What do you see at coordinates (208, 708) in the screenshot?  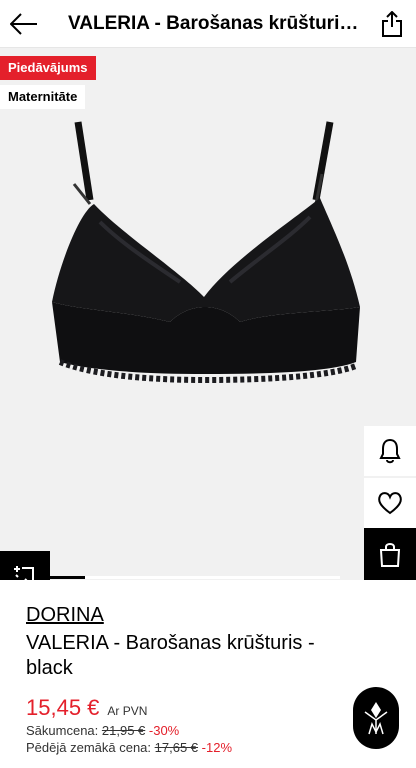 I see `price-row: 15,45 € Ar PVN` at bounding box center [208, 708].